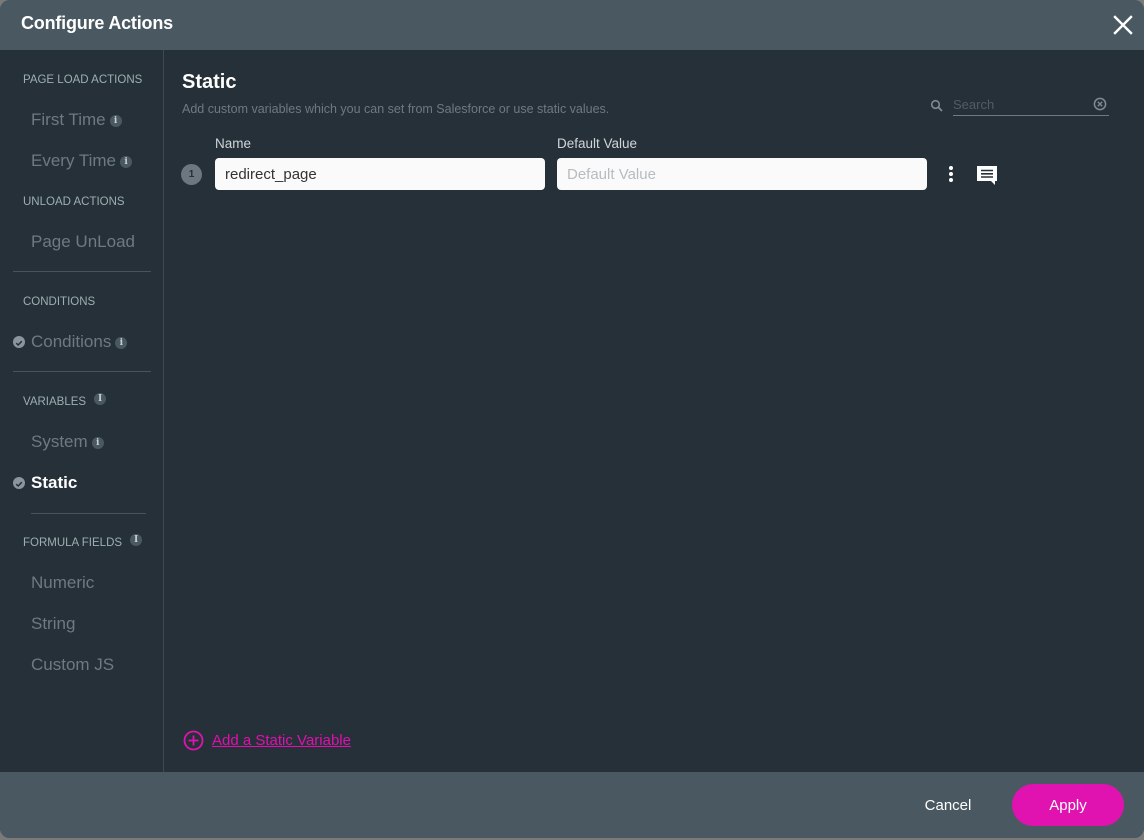  I want to click on section-label: FORMULA FIELDS, so click(73, 543).